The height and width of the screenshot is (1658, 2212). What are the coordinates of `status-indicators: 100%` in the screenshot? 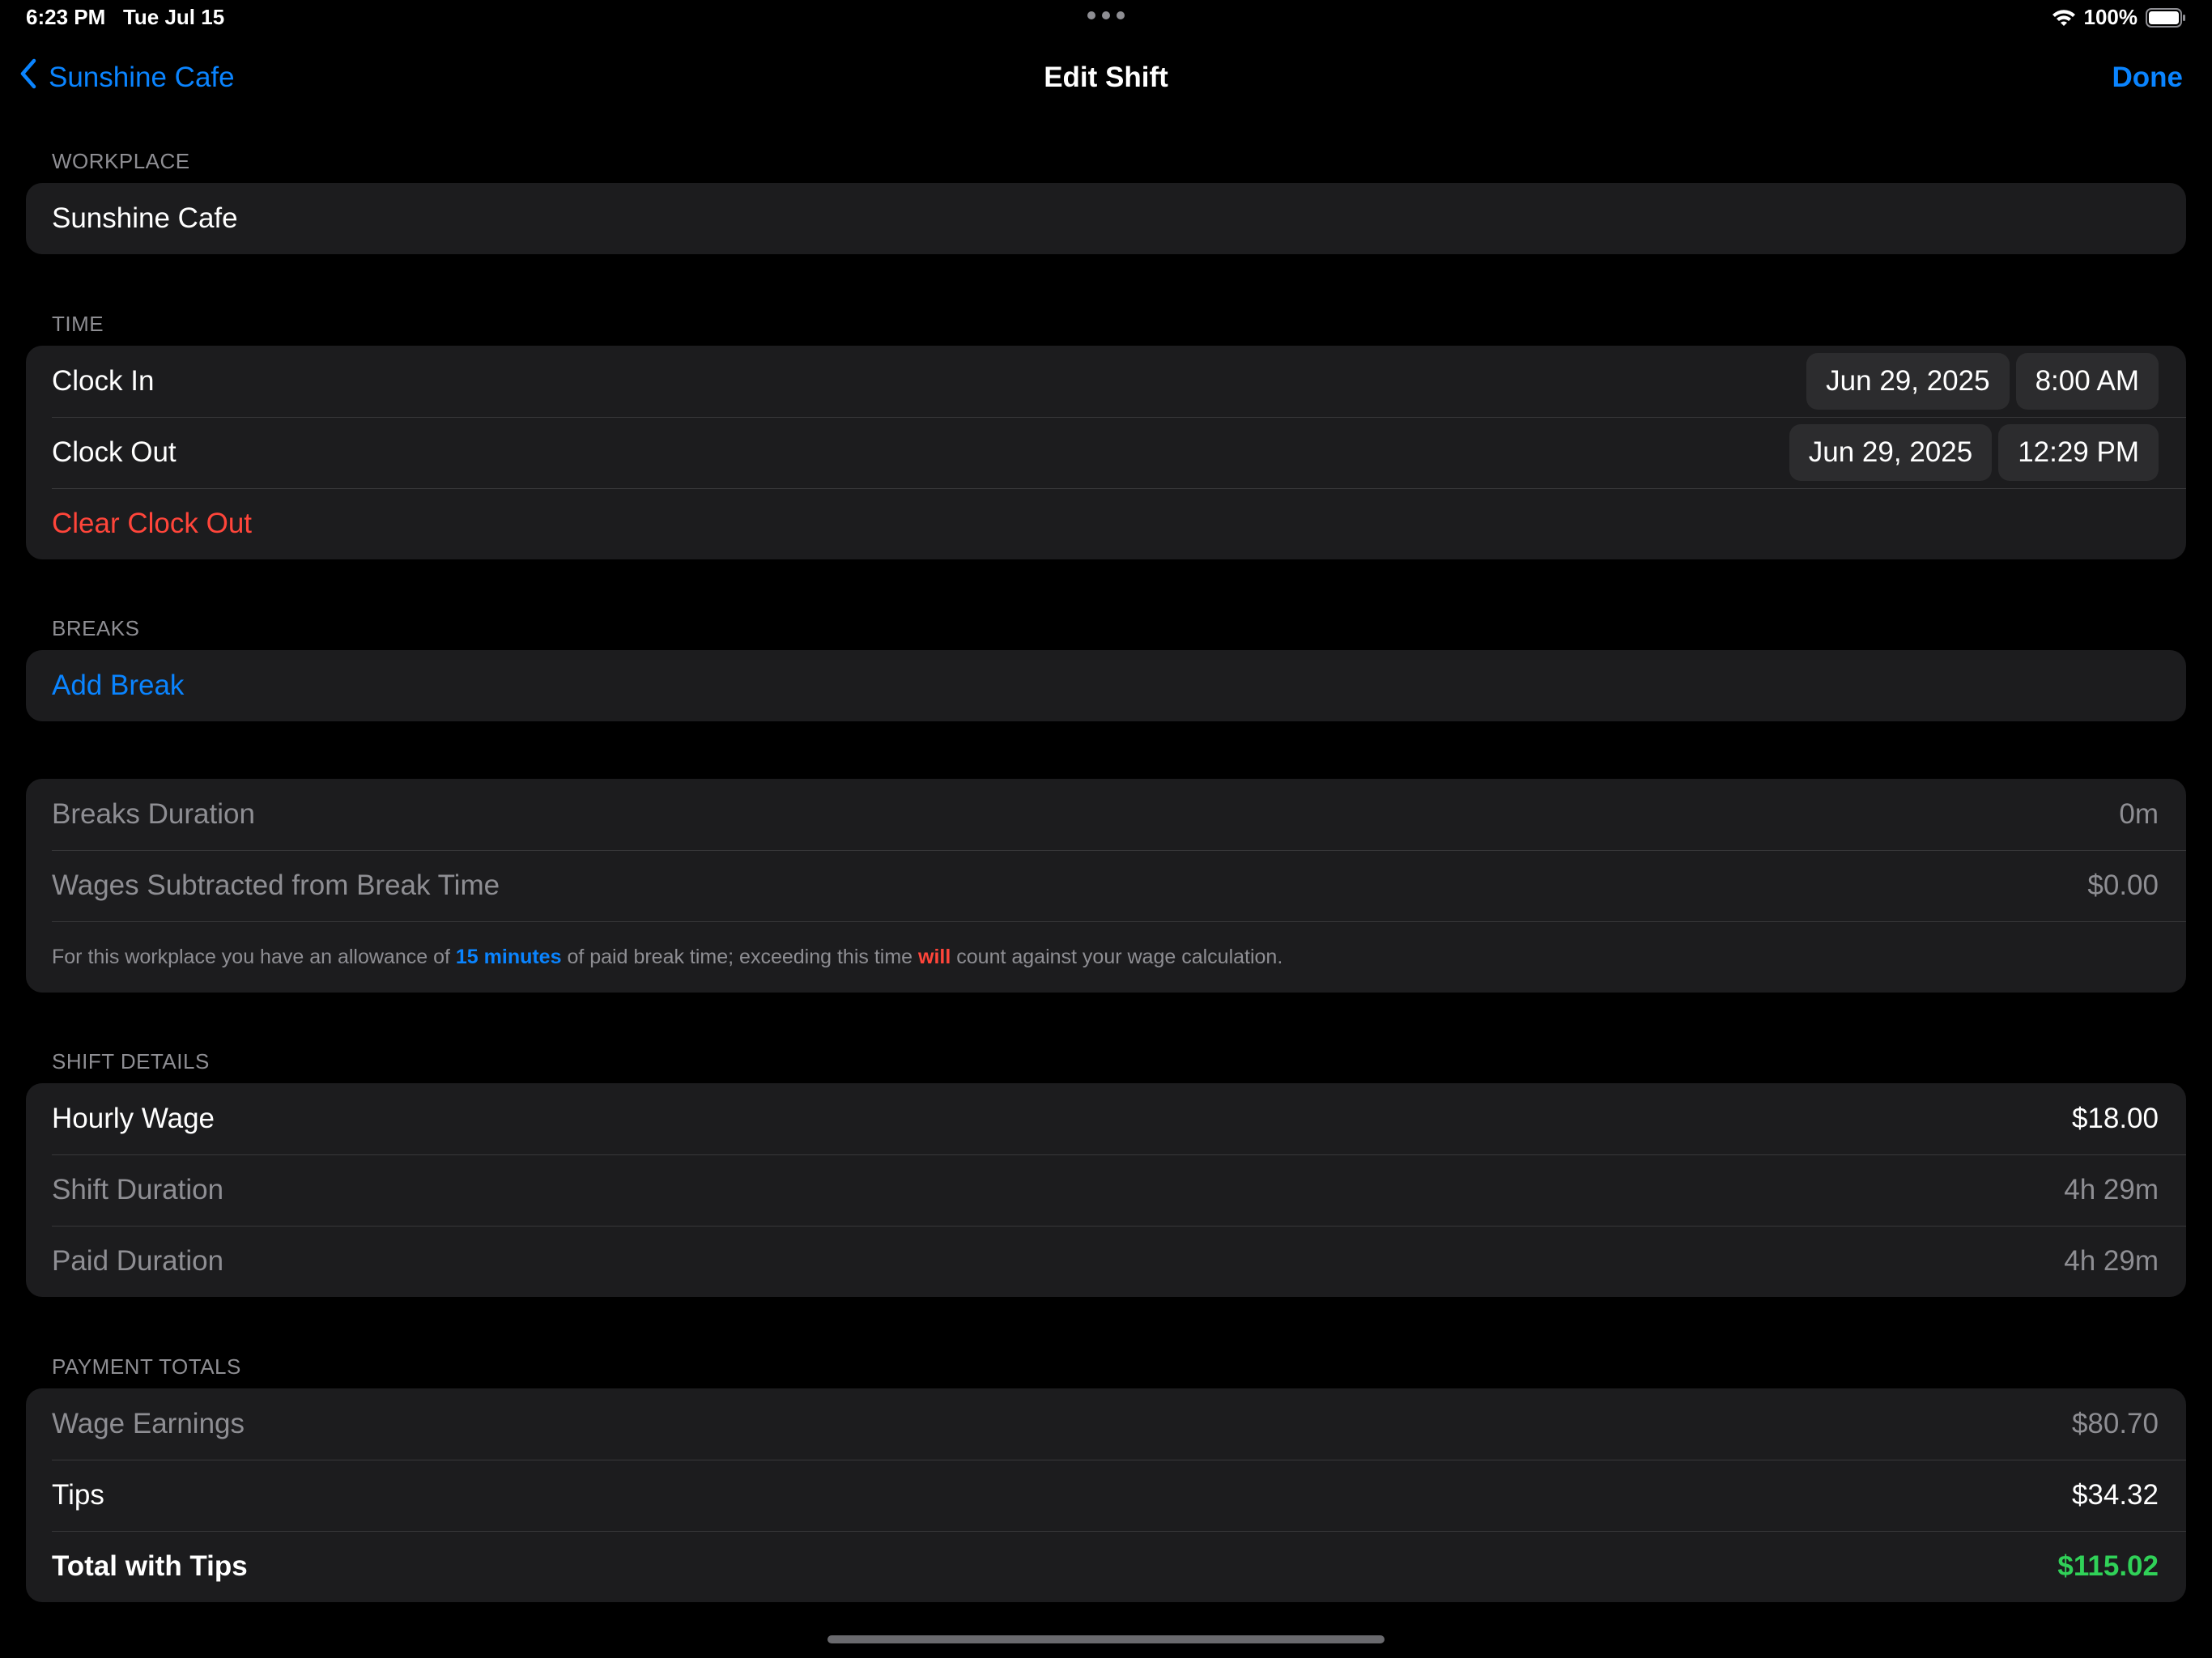 It's located at (2119, 17).